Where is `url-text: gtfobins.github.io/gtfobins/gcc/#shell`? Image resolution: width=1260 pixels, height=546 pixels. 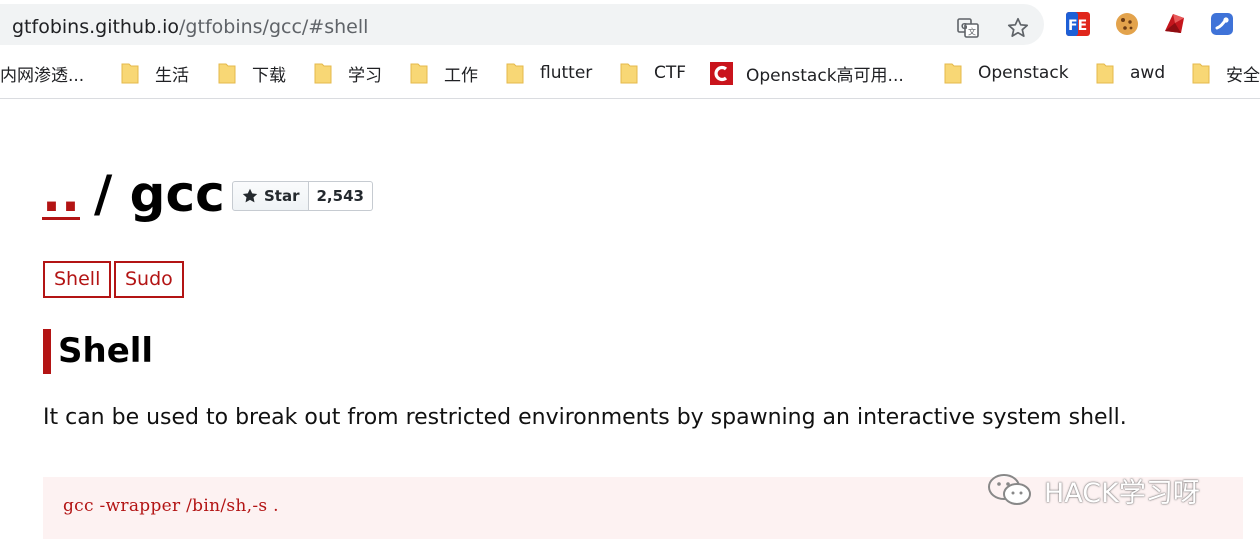 url-text: gtfobins.github.io/gtfobins/gcc/#shell is located at coordinates (190, 27).